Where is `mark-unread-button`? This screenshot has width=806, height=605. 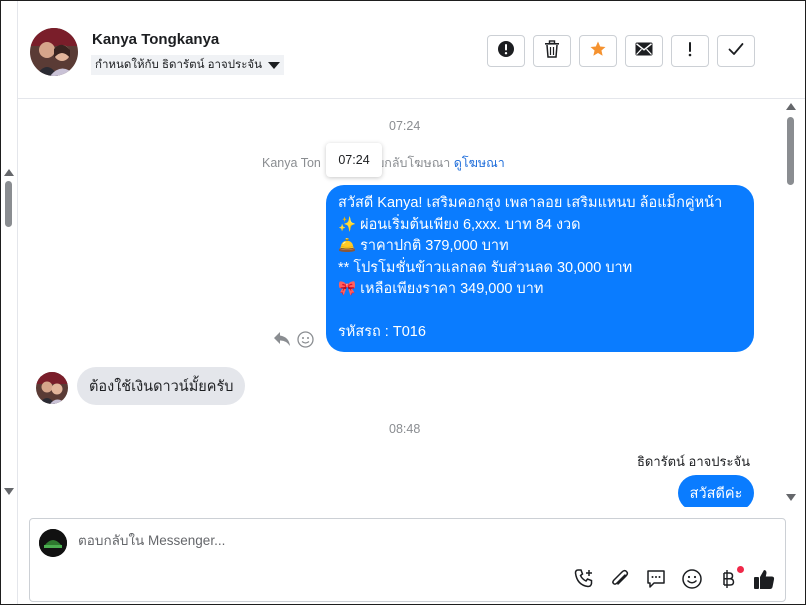 mark-unread-button is located at coordinates (644, 51).